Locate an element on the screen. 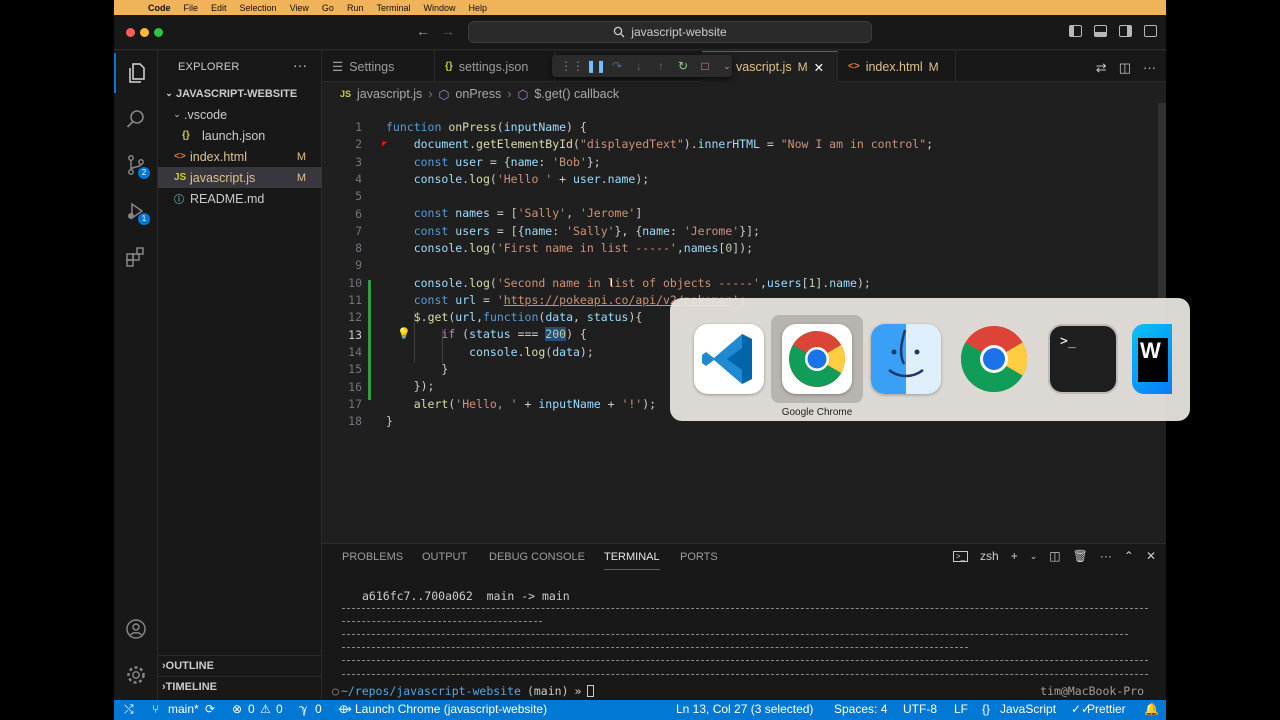  stop-icon: □ is located at coordinates (705, 66).